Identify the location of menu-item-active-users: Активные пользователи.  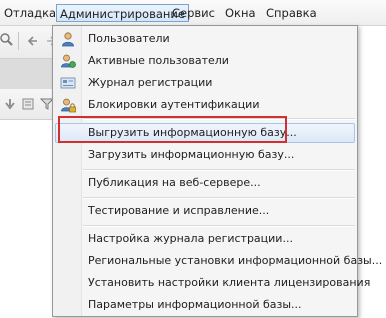
(205, 61).